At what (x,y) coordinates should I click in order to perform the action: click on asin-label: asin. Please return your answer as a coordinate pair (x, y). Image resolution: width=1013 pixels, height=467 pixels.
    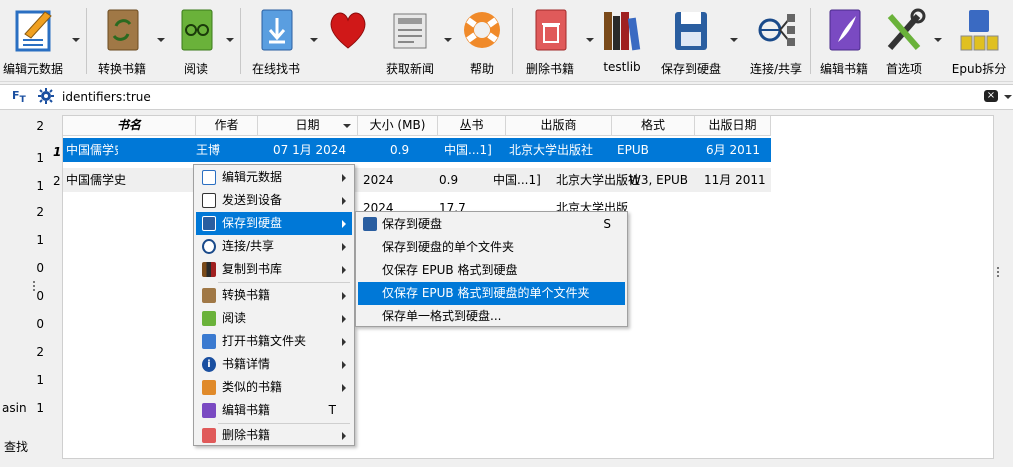
    Looking at the image, I should click on (14, 408).